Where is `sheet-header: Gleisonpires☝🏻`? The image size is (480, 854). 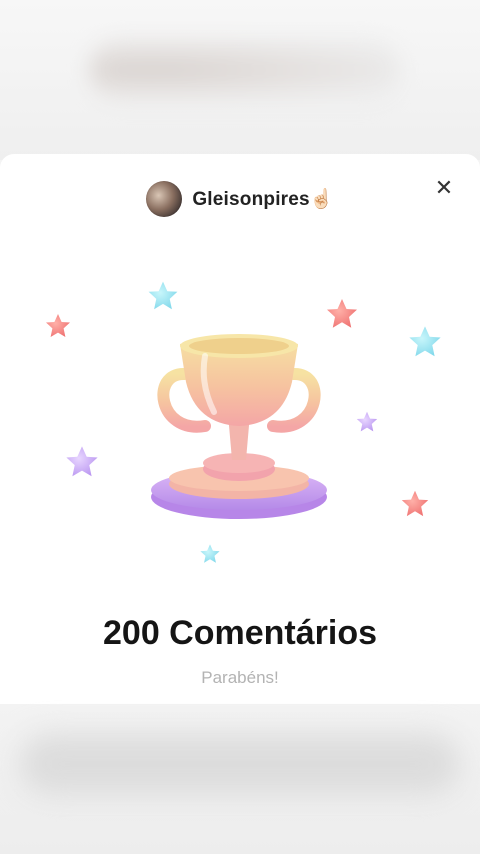
sheet-header: Gleisonpires☝🏻 is located at coordinates (240, 199).